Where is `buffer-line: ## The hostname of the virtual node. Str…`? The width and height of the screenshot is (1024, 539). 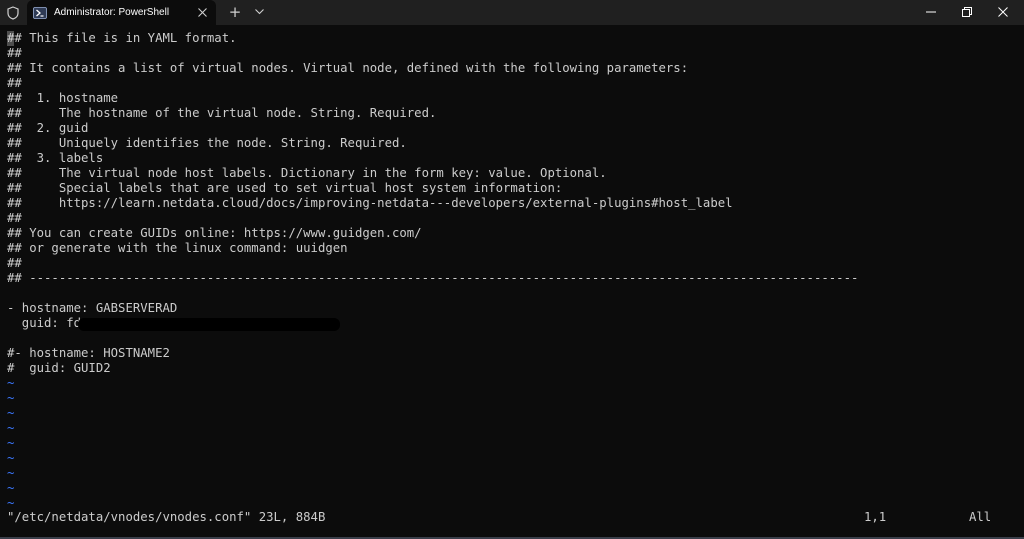 buffer-line: ## The hostname of the virtual node. Str… is located at coordinates (222, 113).